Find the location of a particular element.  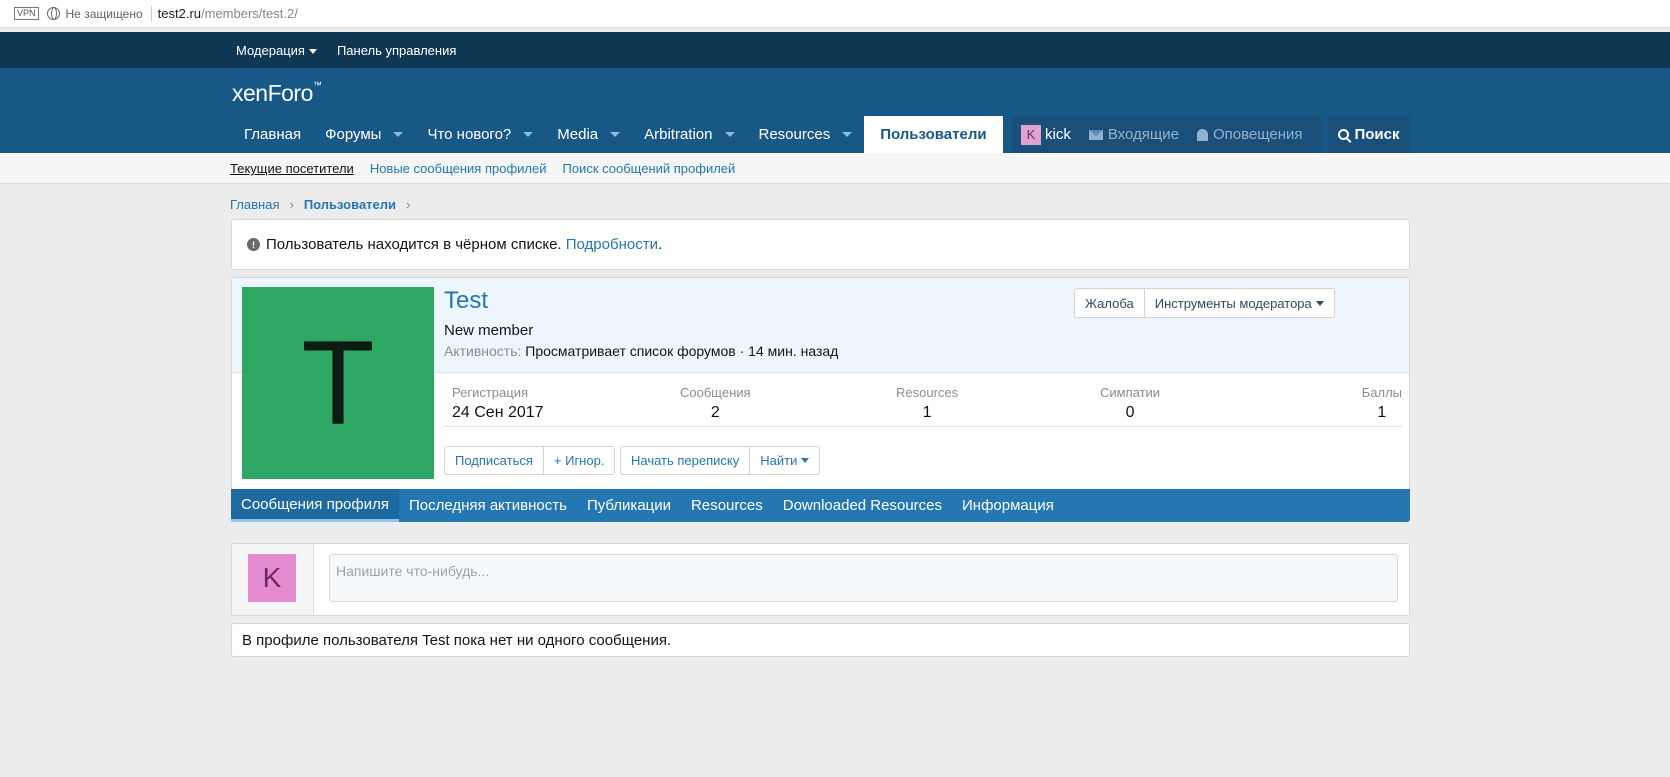

caret-down-icon is located at coordinates (1319, 303).